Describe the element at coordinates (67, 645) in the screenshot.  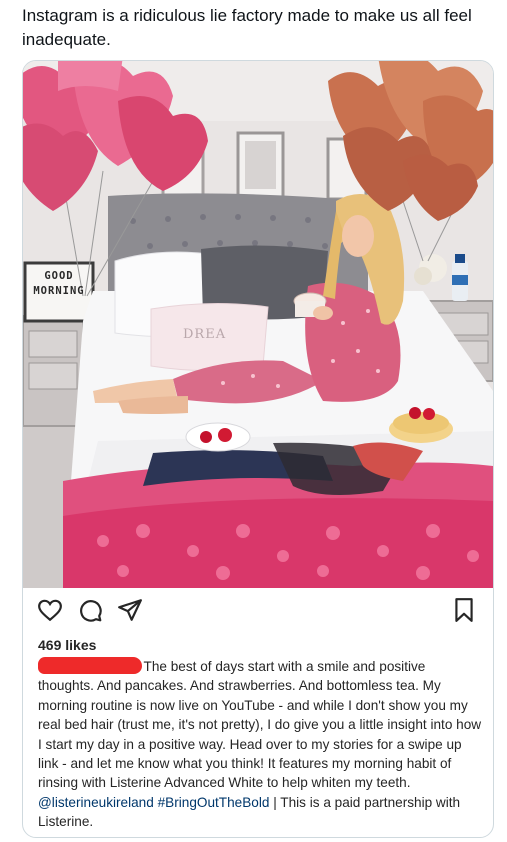
I see `like-count: 469 likes` at that location.